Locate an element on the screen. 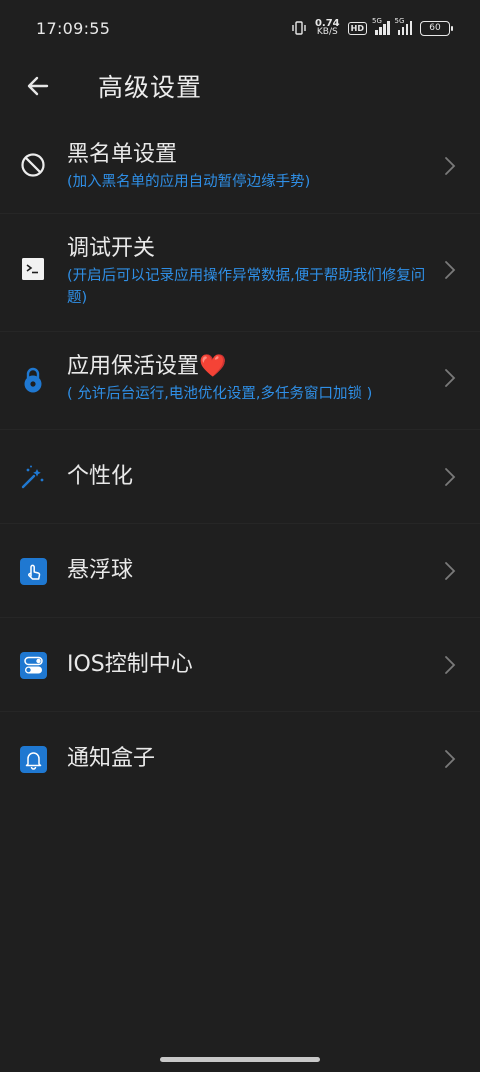 The width and height of the screenshot is (480, 1072). list-item-notification-box: 通知盒子 is located at coordinates (240, 759).